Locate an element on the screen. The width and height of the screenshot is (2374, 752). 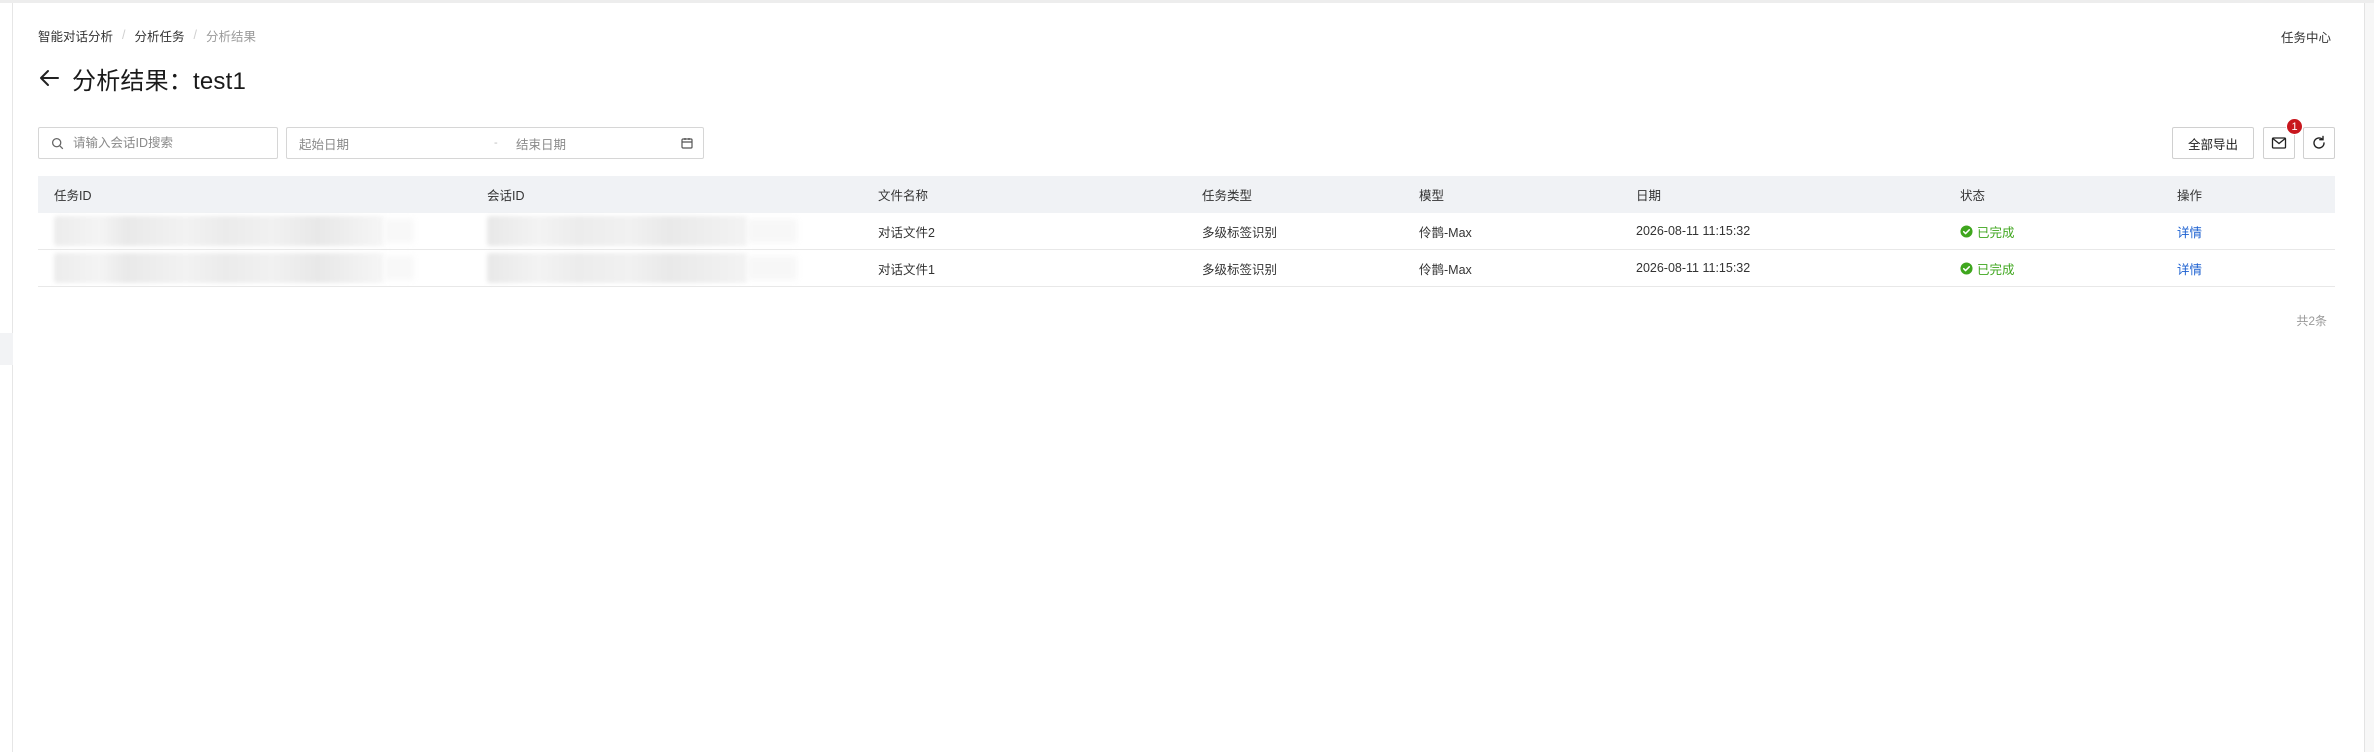
session-id-search is located at coordinates (158, 143).